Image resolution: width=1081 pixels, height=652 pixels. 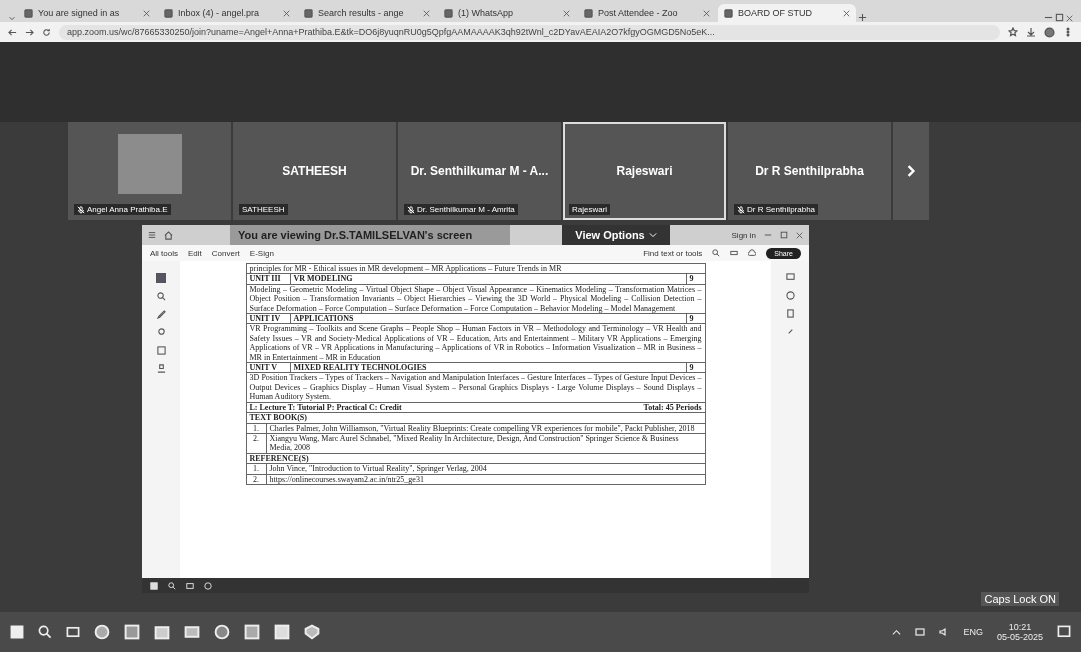 I want to click on clock-date: 05-05-2025, so click(x=1019, y=637).